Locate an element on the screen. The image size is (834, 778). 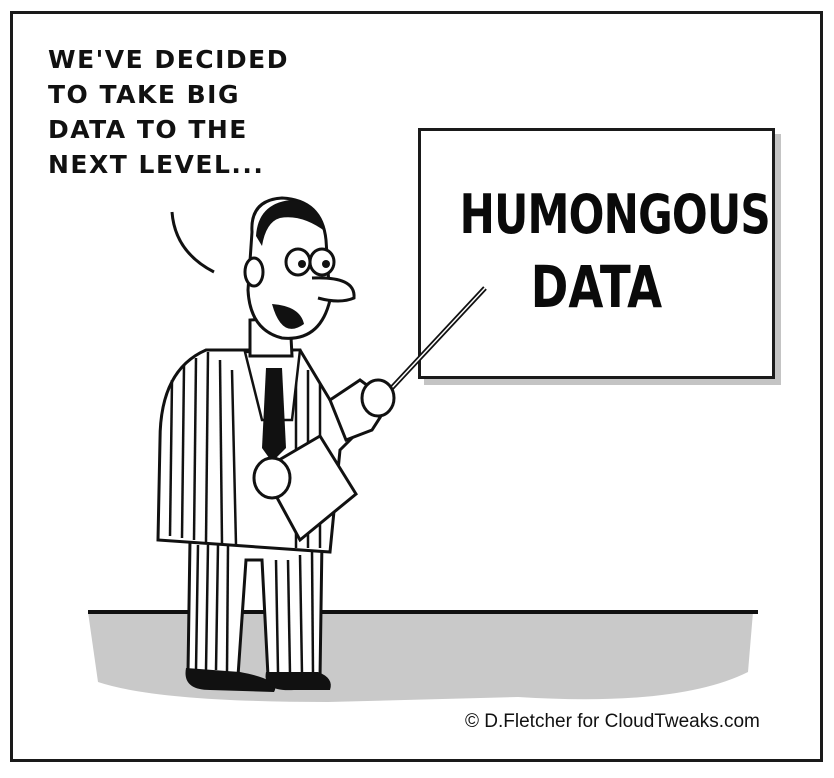
trousers is located at coordinates (255, 609).